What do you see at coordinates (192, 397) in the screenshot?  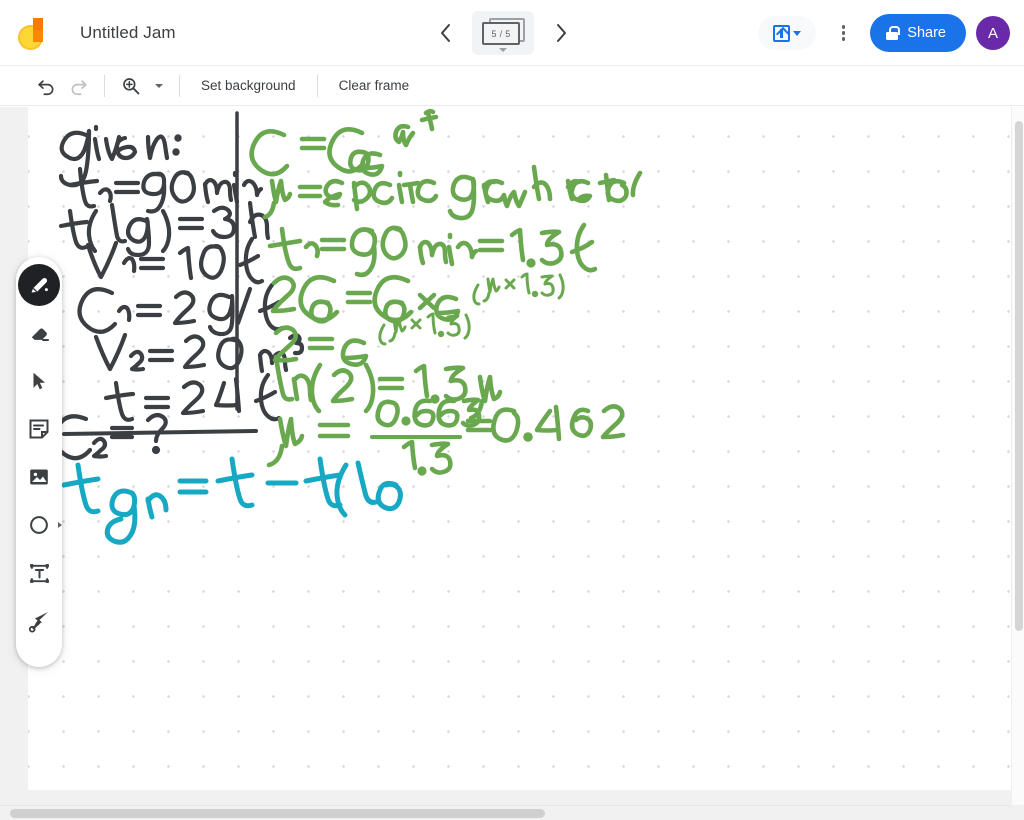 I see `ink-time-line` at bounding box center [192, 397].